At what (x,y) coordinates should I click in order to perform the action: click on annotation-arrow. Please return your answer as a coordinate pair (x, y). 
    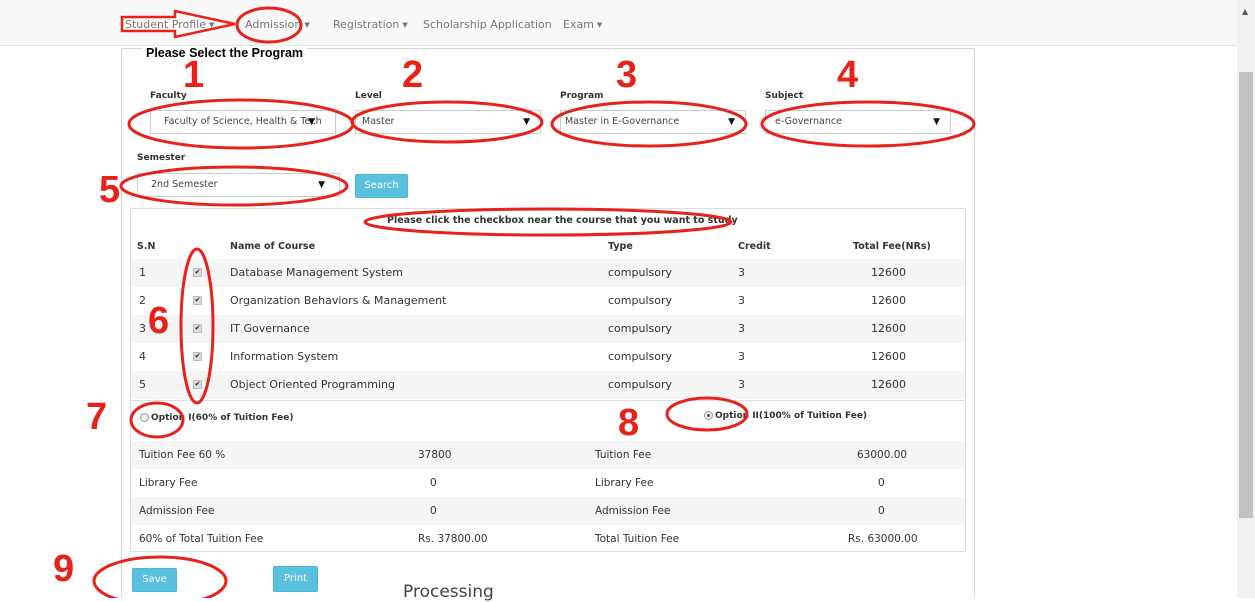
    Looking at the image, I should click on (178, 24).